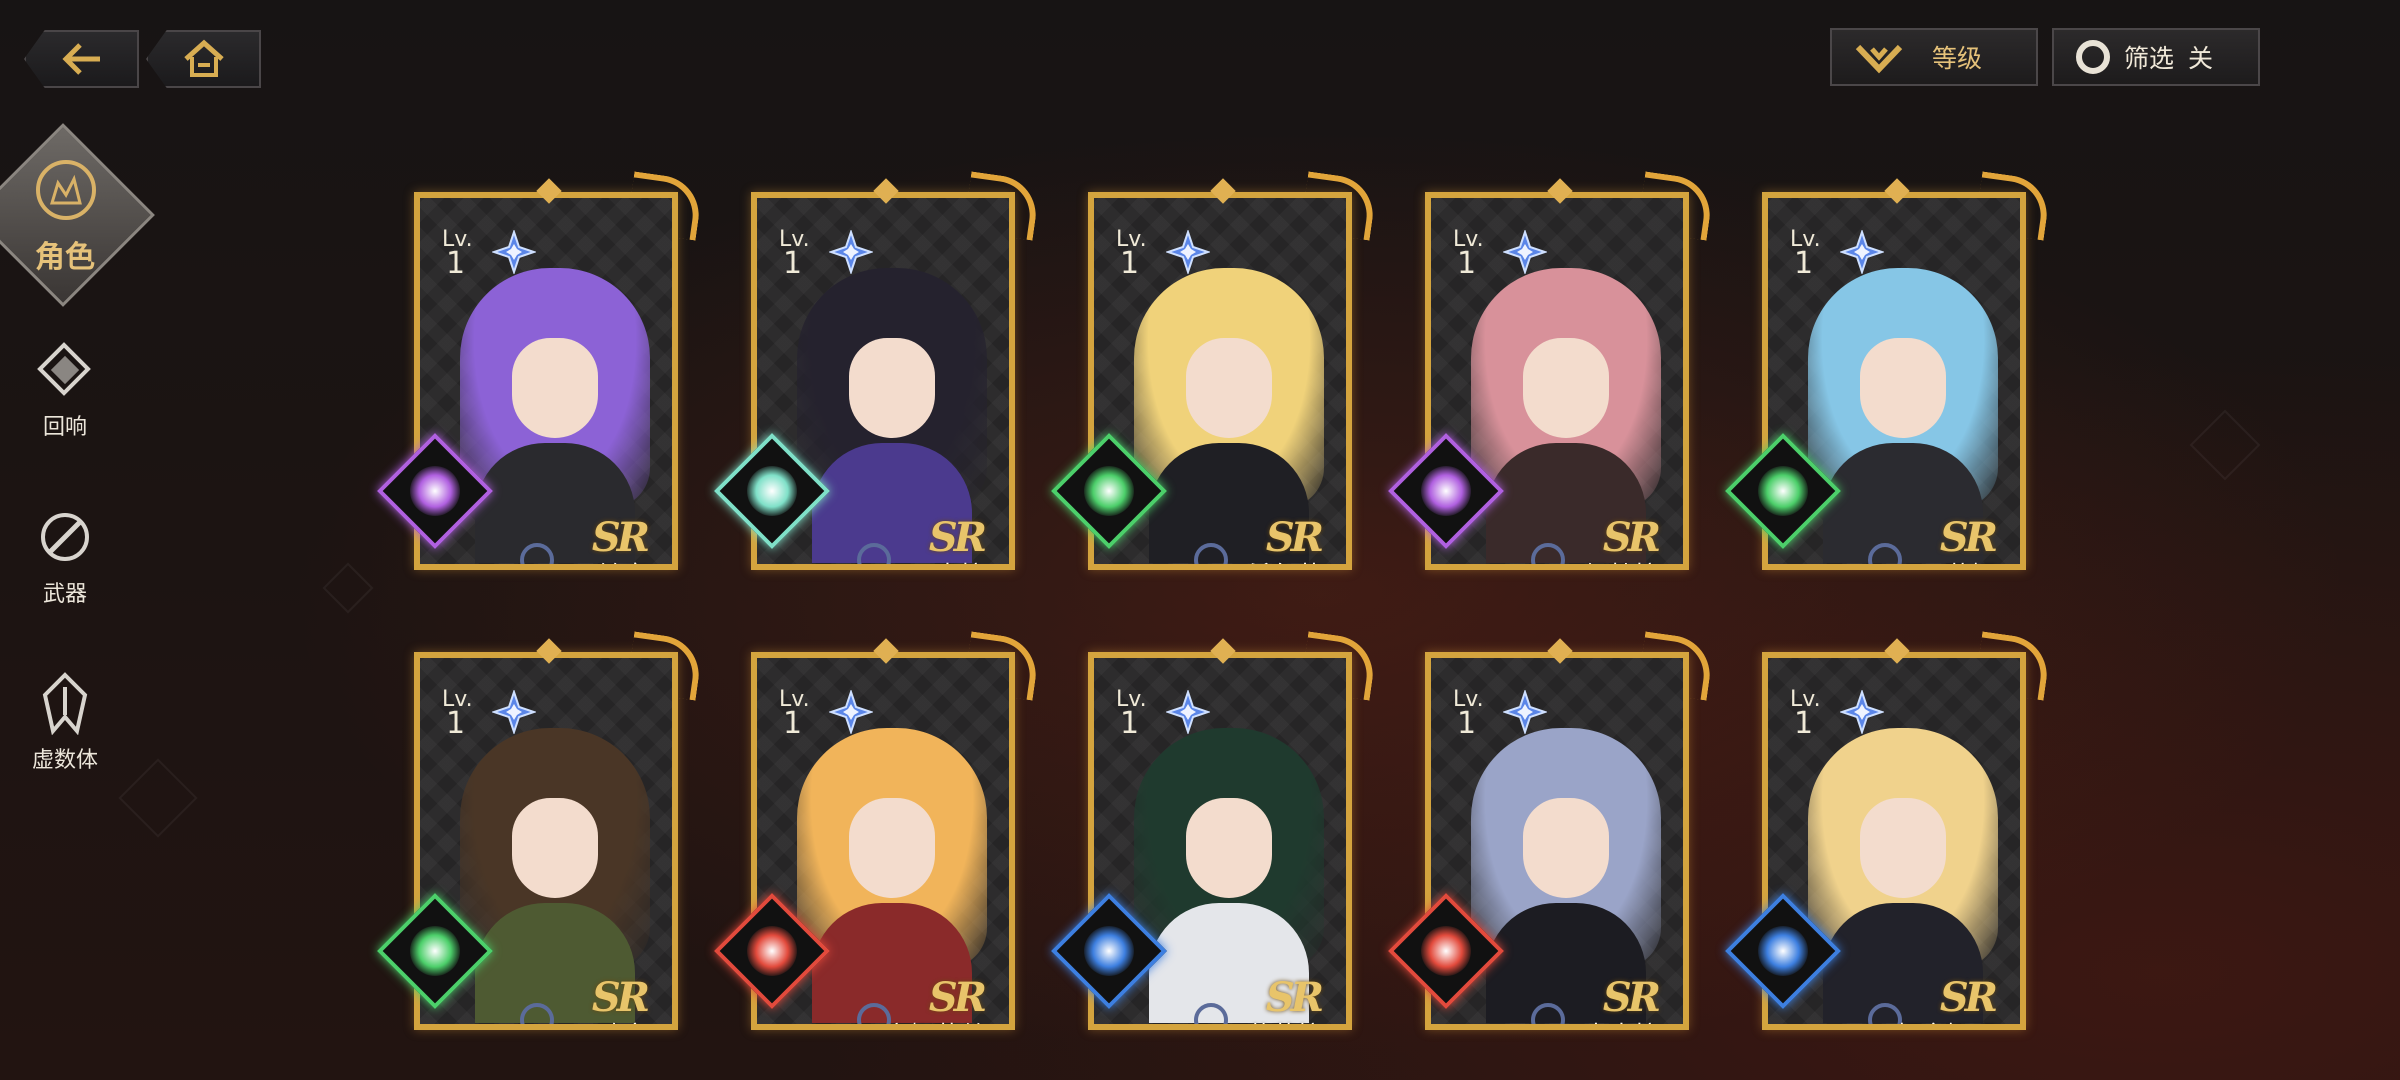 The height and width of the screenshot is (1080, 2400). I want to click on character-name: 安娜莉丝, so click(935, 1020).